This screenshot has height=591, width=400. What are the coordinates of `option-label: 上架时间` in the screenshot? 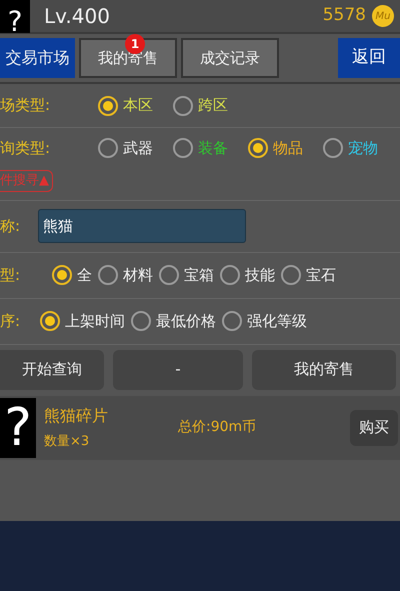 It's located at (95, 321).